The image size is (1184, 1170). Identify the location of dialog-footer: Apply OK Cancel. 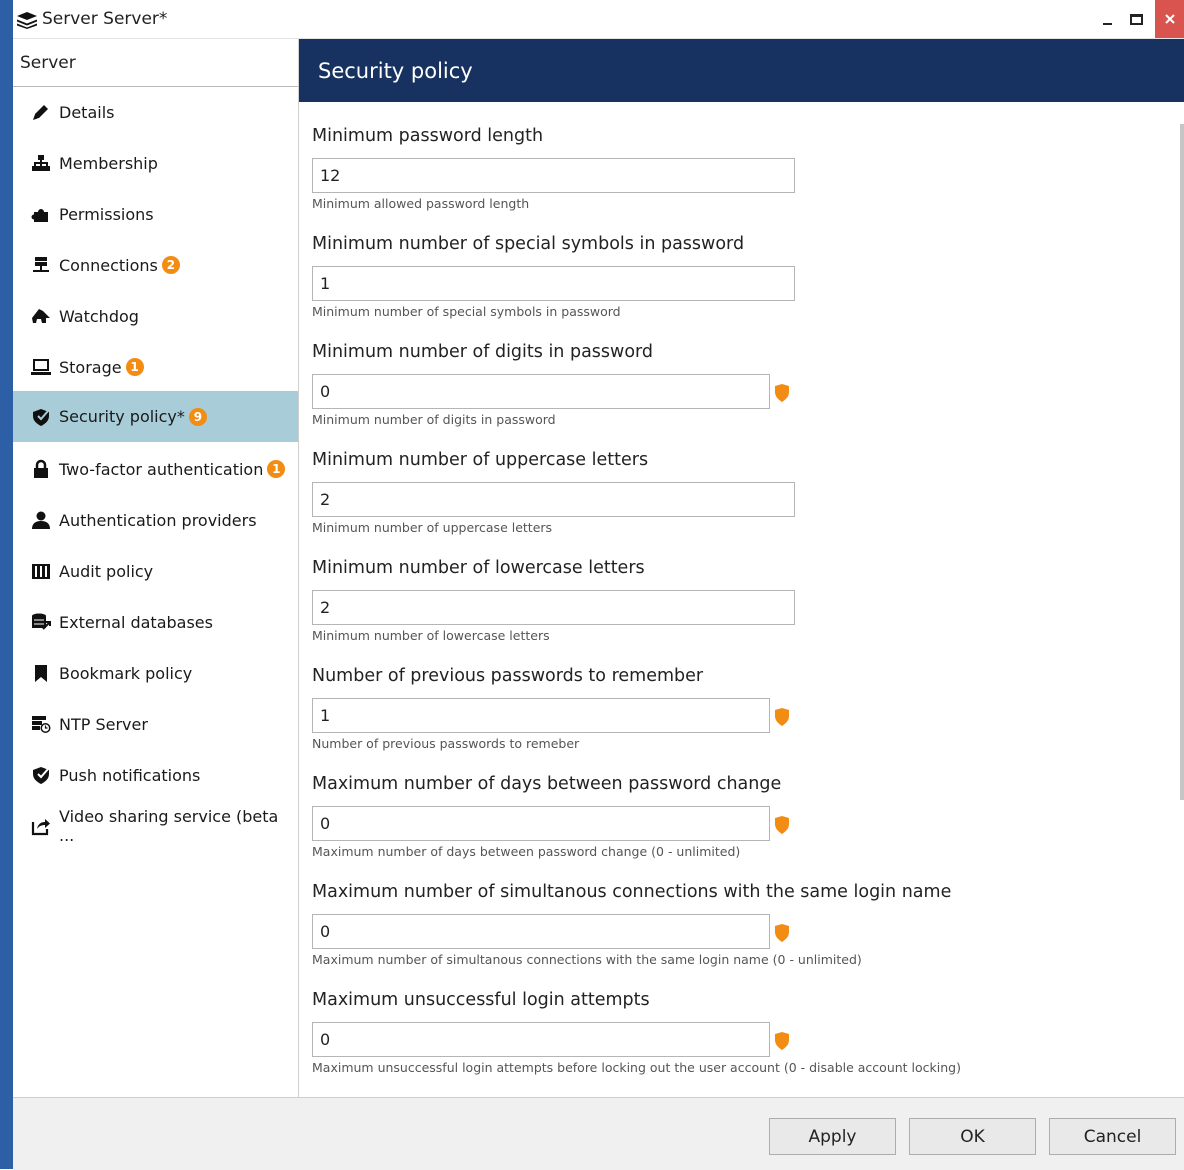
(598, 1133).